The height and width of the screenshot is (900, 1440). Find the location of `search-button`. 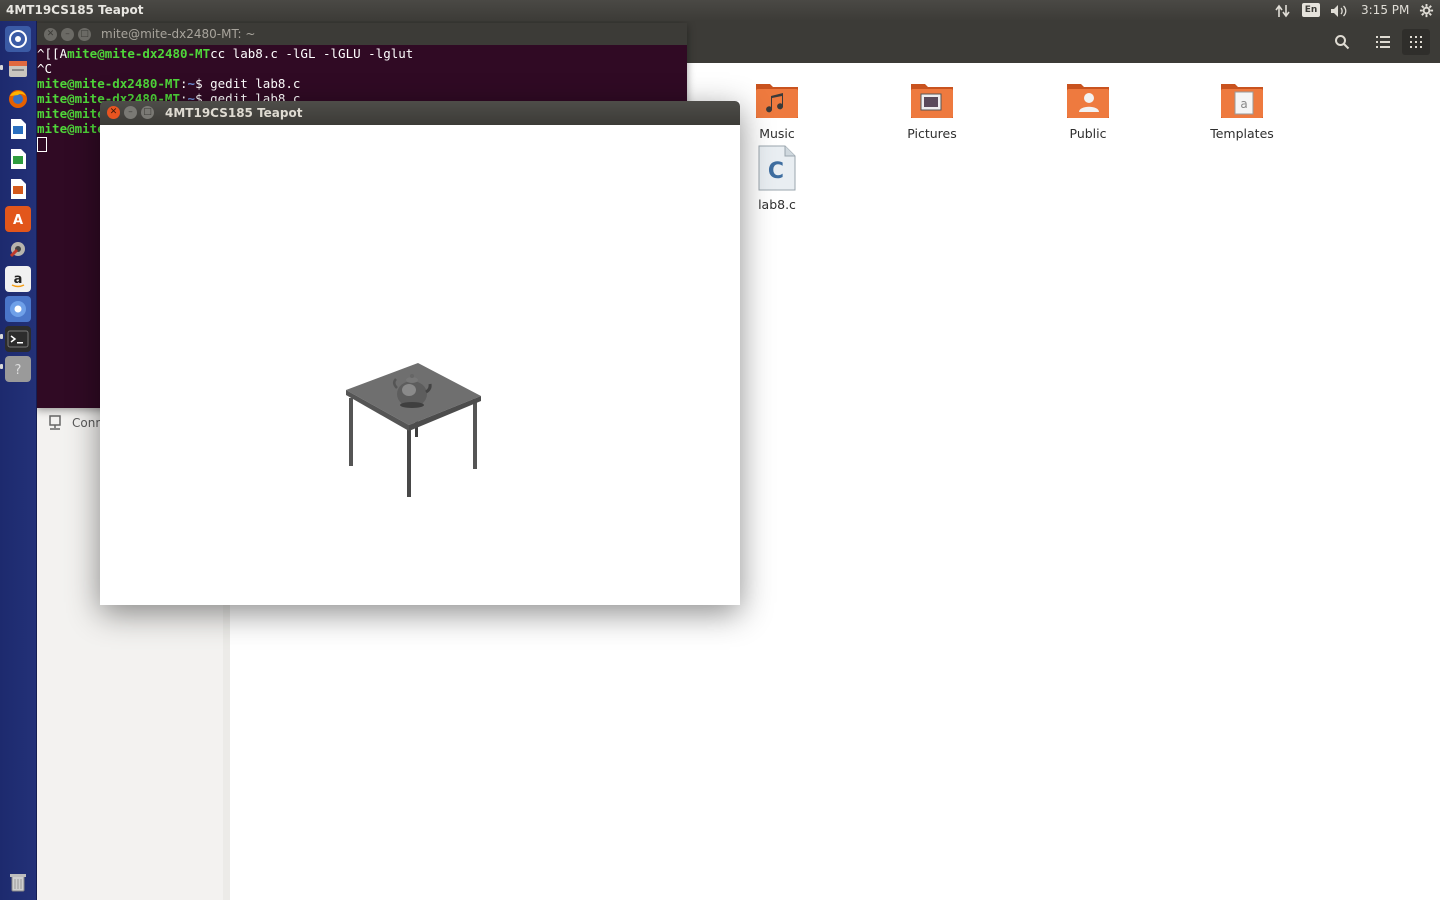

search-button is located at coordinates (1342, 42).